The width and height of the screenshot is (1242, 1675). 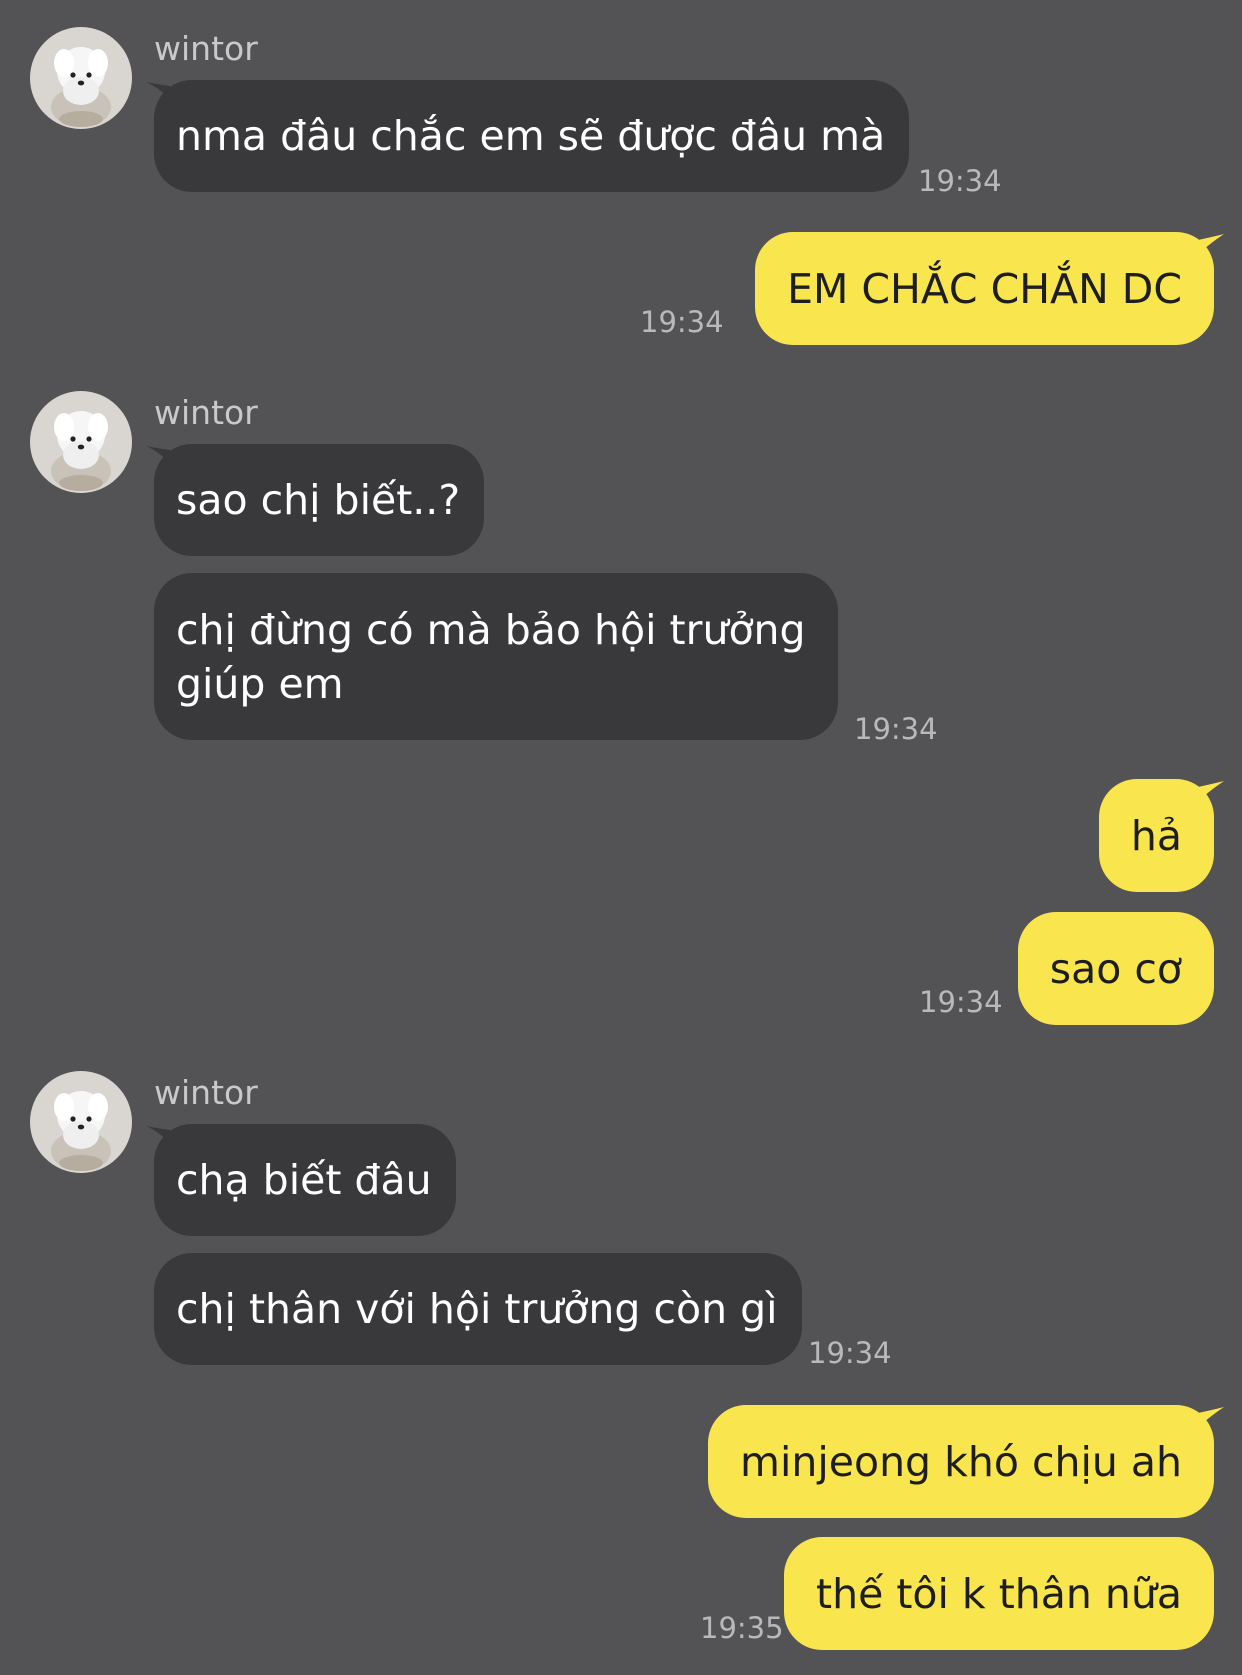 What do you see at coordinates (984, 288) in the screenshot?
I see `outgoing-message-bubble: EM CHẮC CHẮN DC` at bounding box center [984, 288].